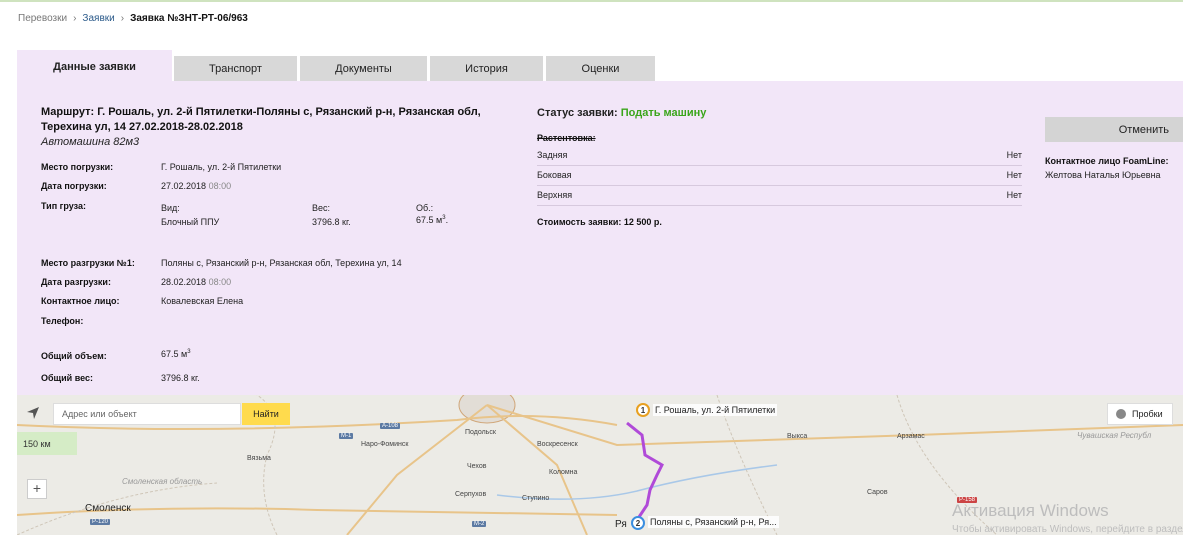 The width and height of the screenshot is (1183, 535). What do you see at coordinates (221, 167) in the screenshot?
I see `loading-place-value: Г. Рошаль, ул. 2-й Пятилетки` at bounding box center [221, 167].